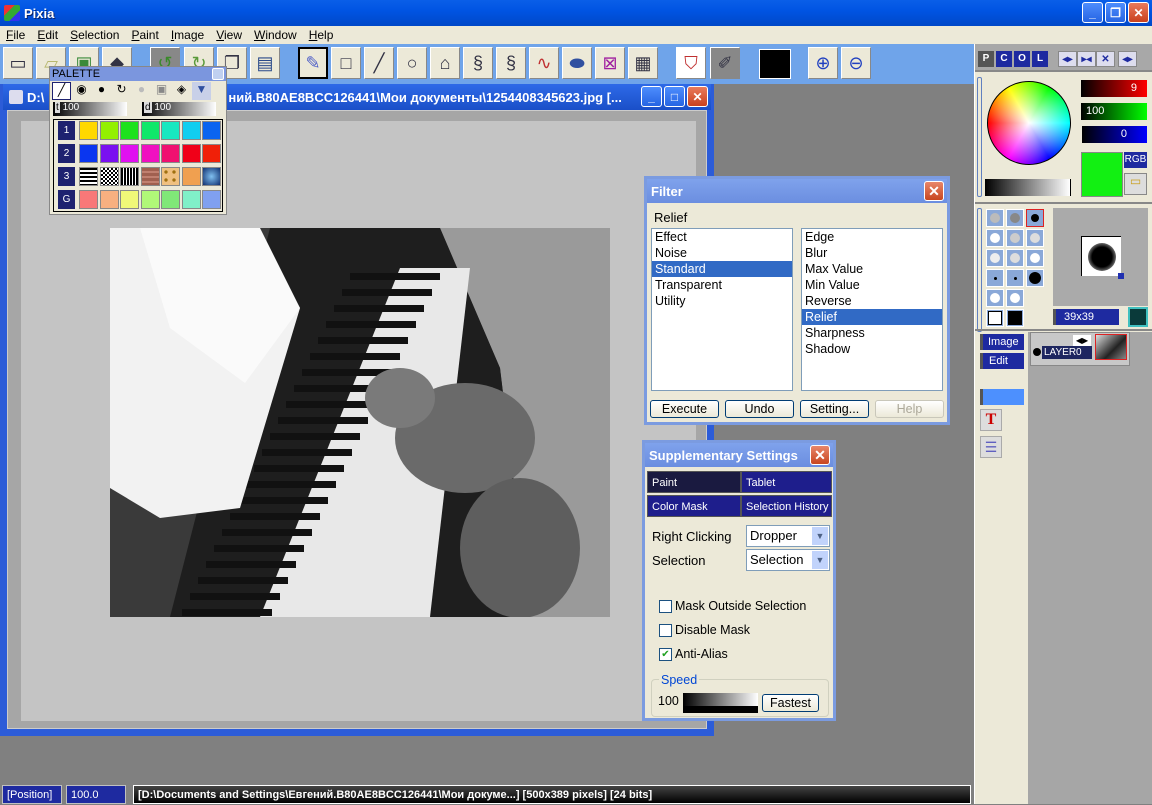 This screenshot has width=1152, height=805. Describe the element at coordinates (610, 63) in the screenshot. I see `deselect-tool: ⊠` at that location.